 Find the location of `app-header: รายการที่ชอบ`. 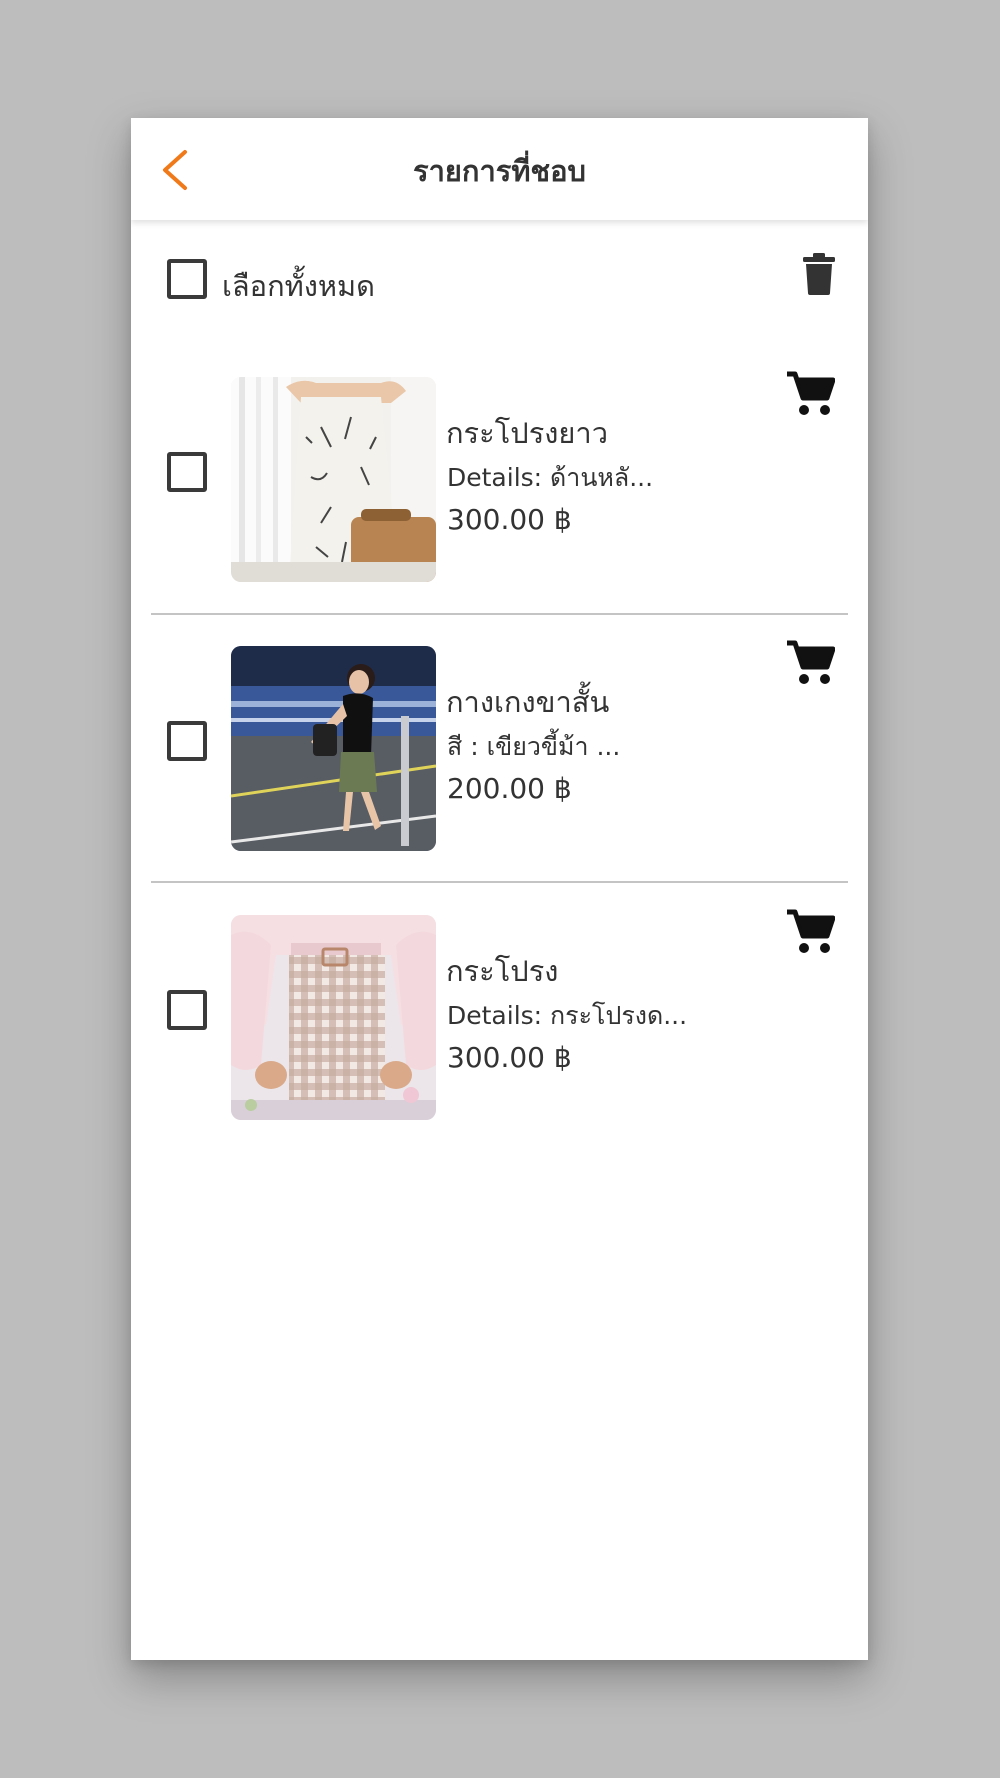

app-header: รายการที่ชอบ is located at coordinates (499, 169).